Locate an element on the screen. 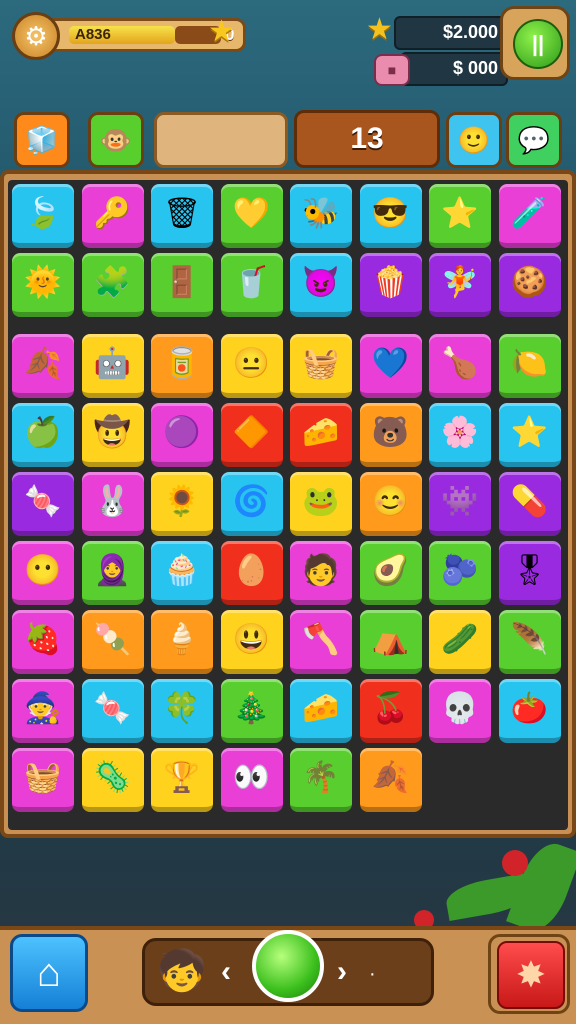  game-tile: 🚪 is located at coordinates (182, 285).